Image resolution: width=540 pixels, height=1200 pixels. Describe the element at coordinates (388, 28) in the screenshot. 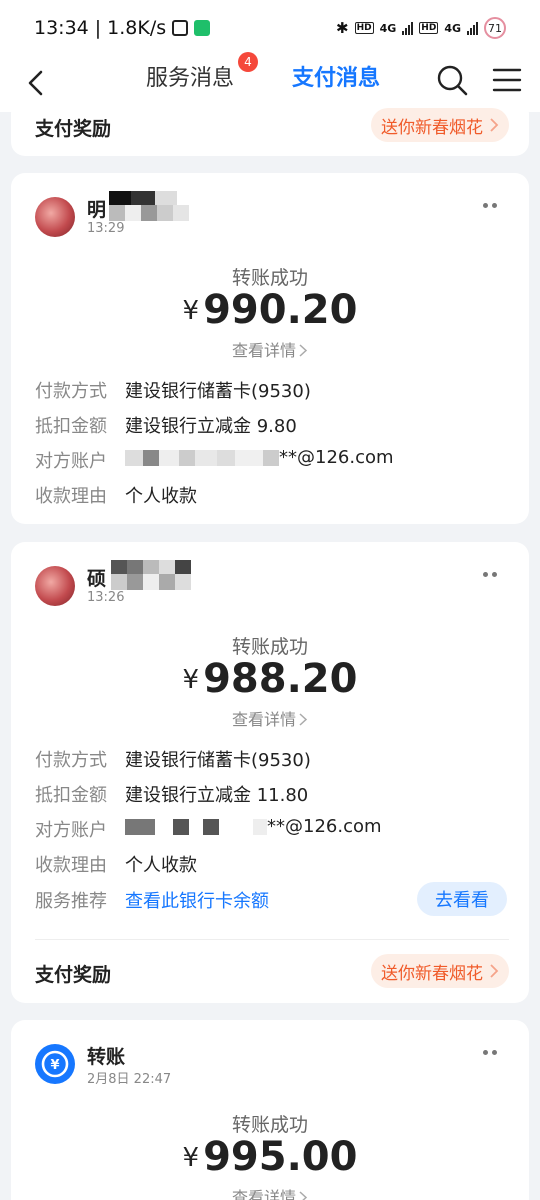

I see `network-label-1: 4G` at that location.